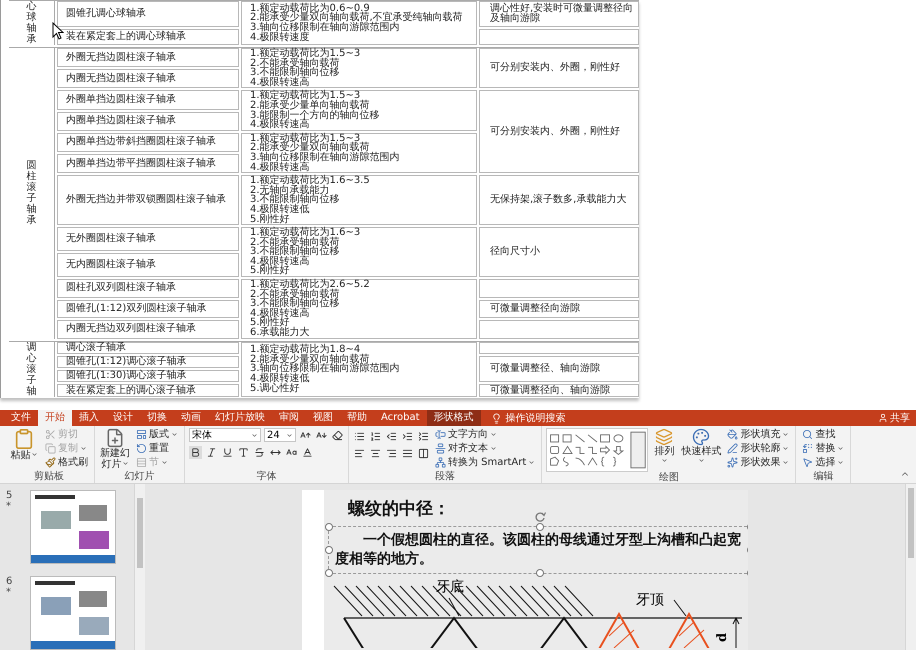 The height and width of the screenshot is (650, 916). Describe the element at coordinates (559, 309) in the screenshot. I see `feature-cell: 可微量调整径向游隙` at that location.